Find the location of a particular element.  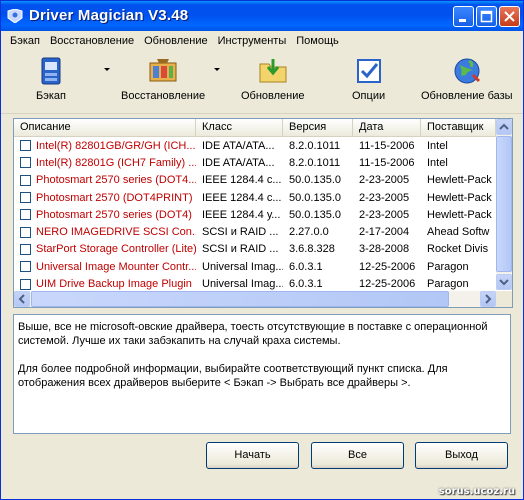

menu-backup: Бэкап is located at coordinates (25, 41).